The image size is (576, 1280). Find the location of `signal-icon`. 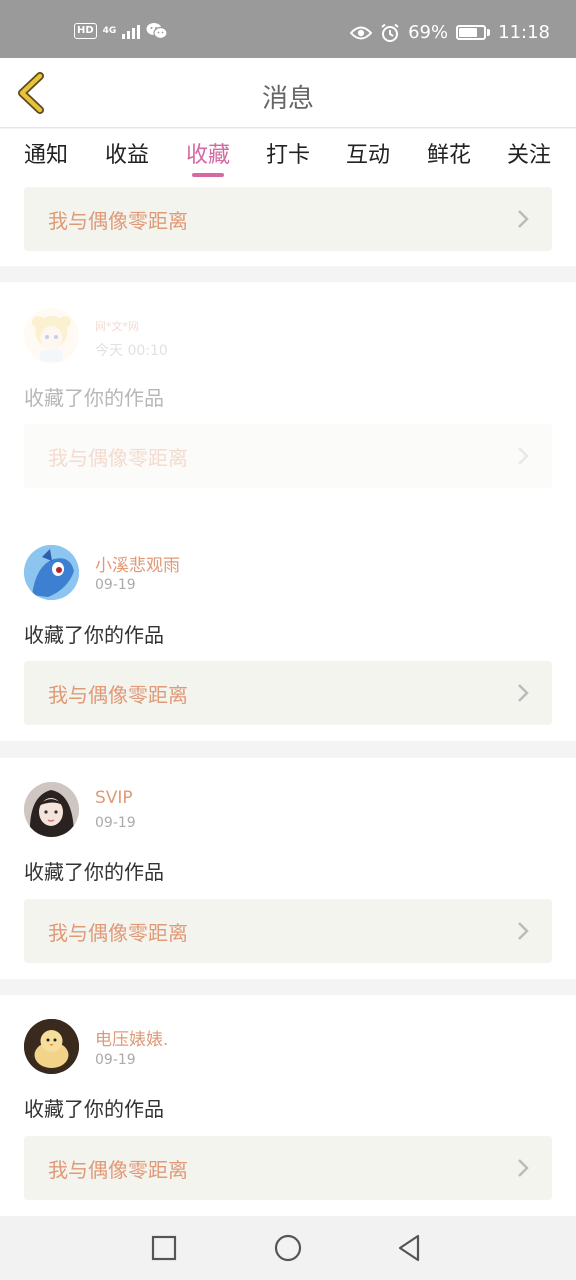

signal-icon is located at coordinates (131, 31).